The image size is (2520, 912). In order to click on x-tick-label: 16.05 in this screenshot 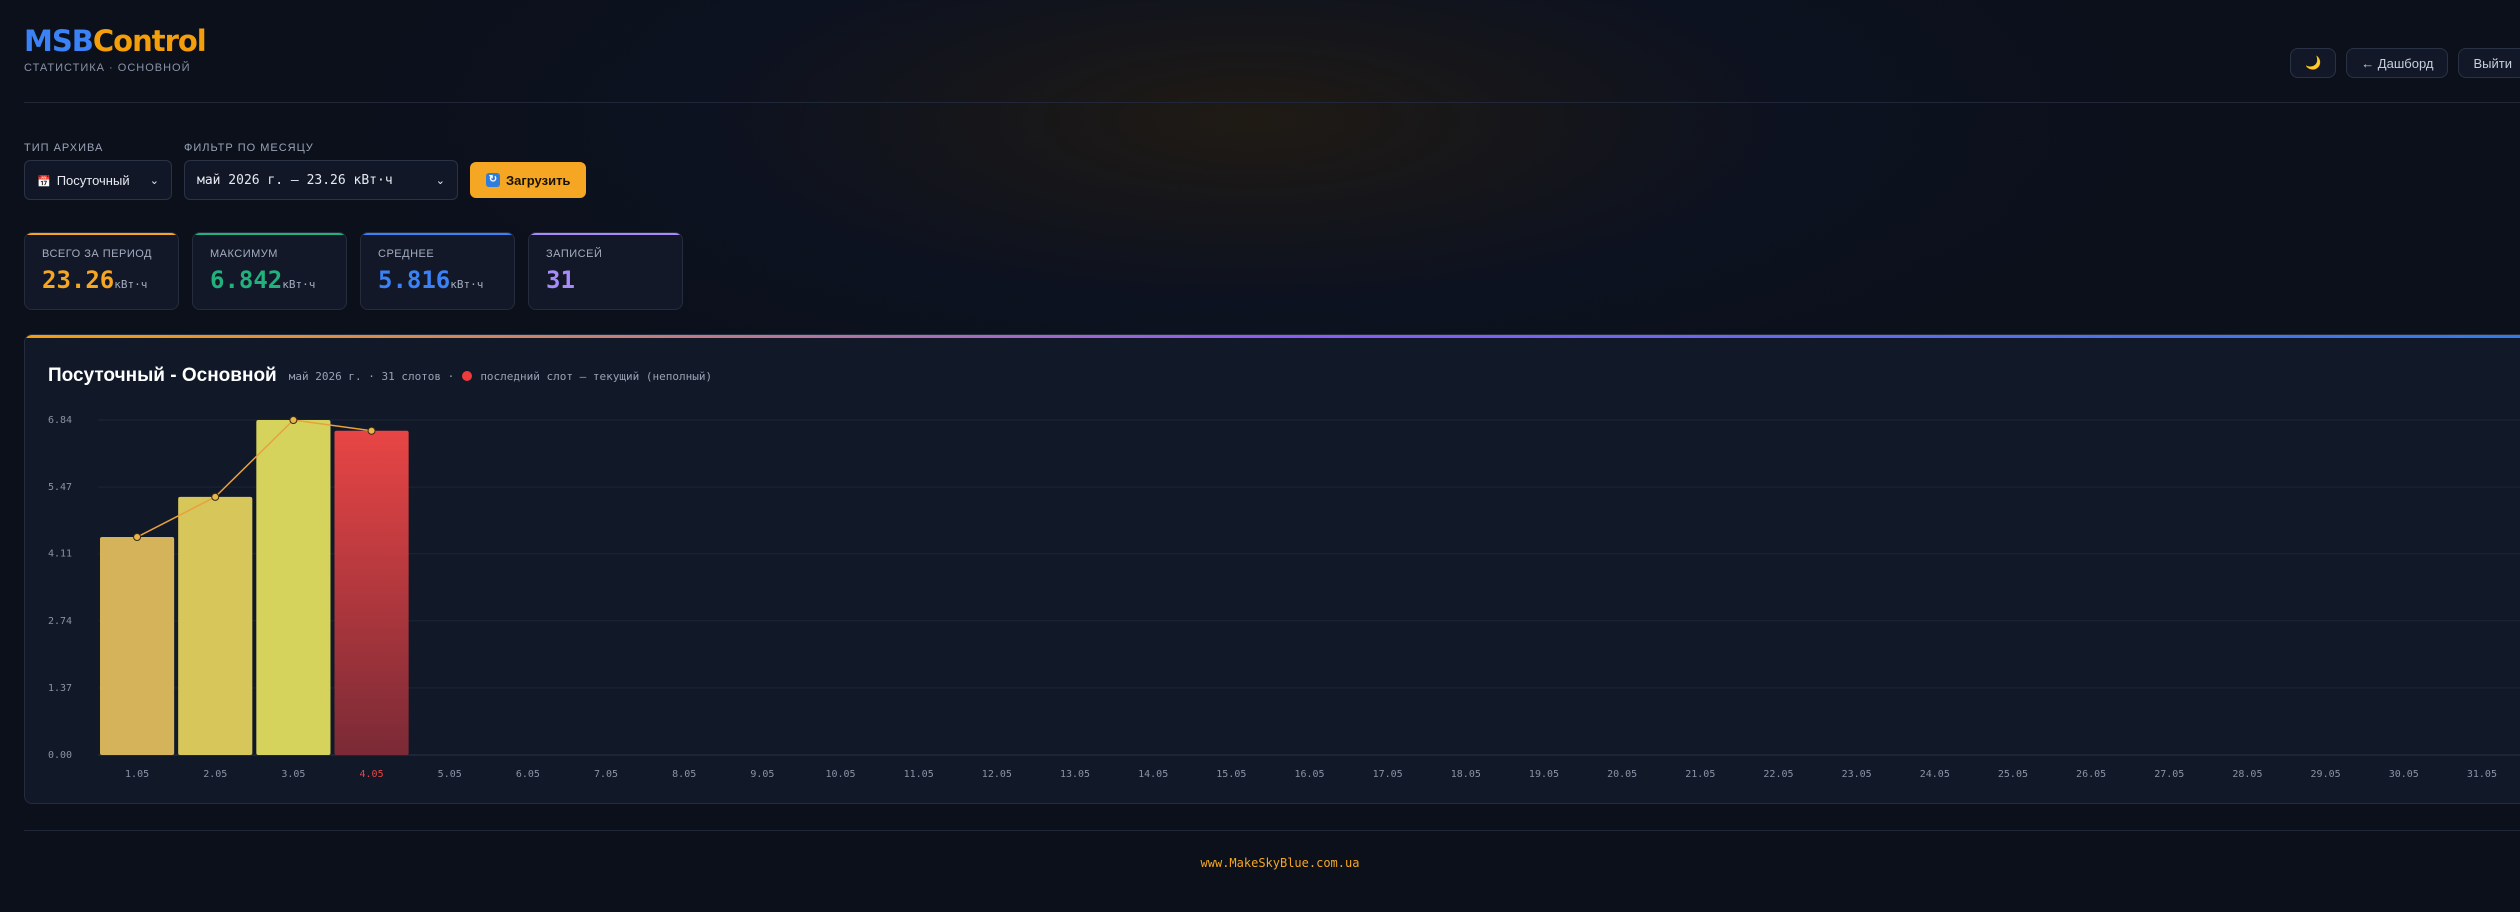, I will do `click(1309, 774)`.